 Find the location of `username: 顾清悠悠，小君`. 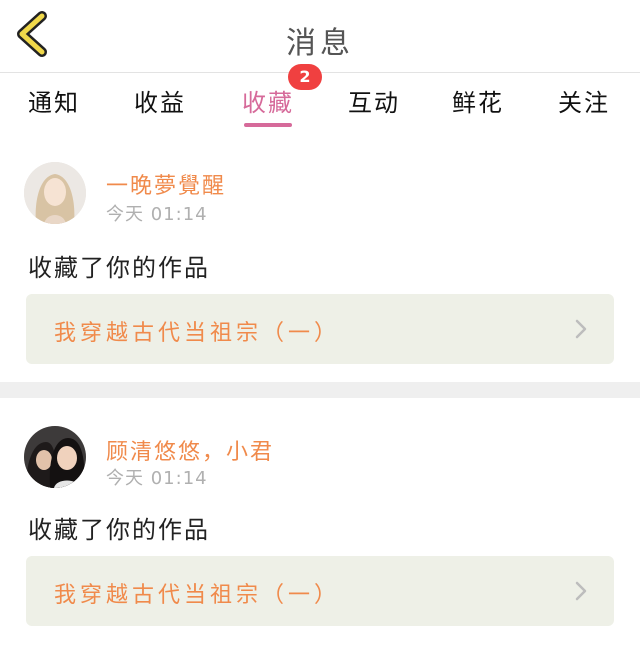

username: 顾清悠悠，小君 is located at coordinates (190, 450).